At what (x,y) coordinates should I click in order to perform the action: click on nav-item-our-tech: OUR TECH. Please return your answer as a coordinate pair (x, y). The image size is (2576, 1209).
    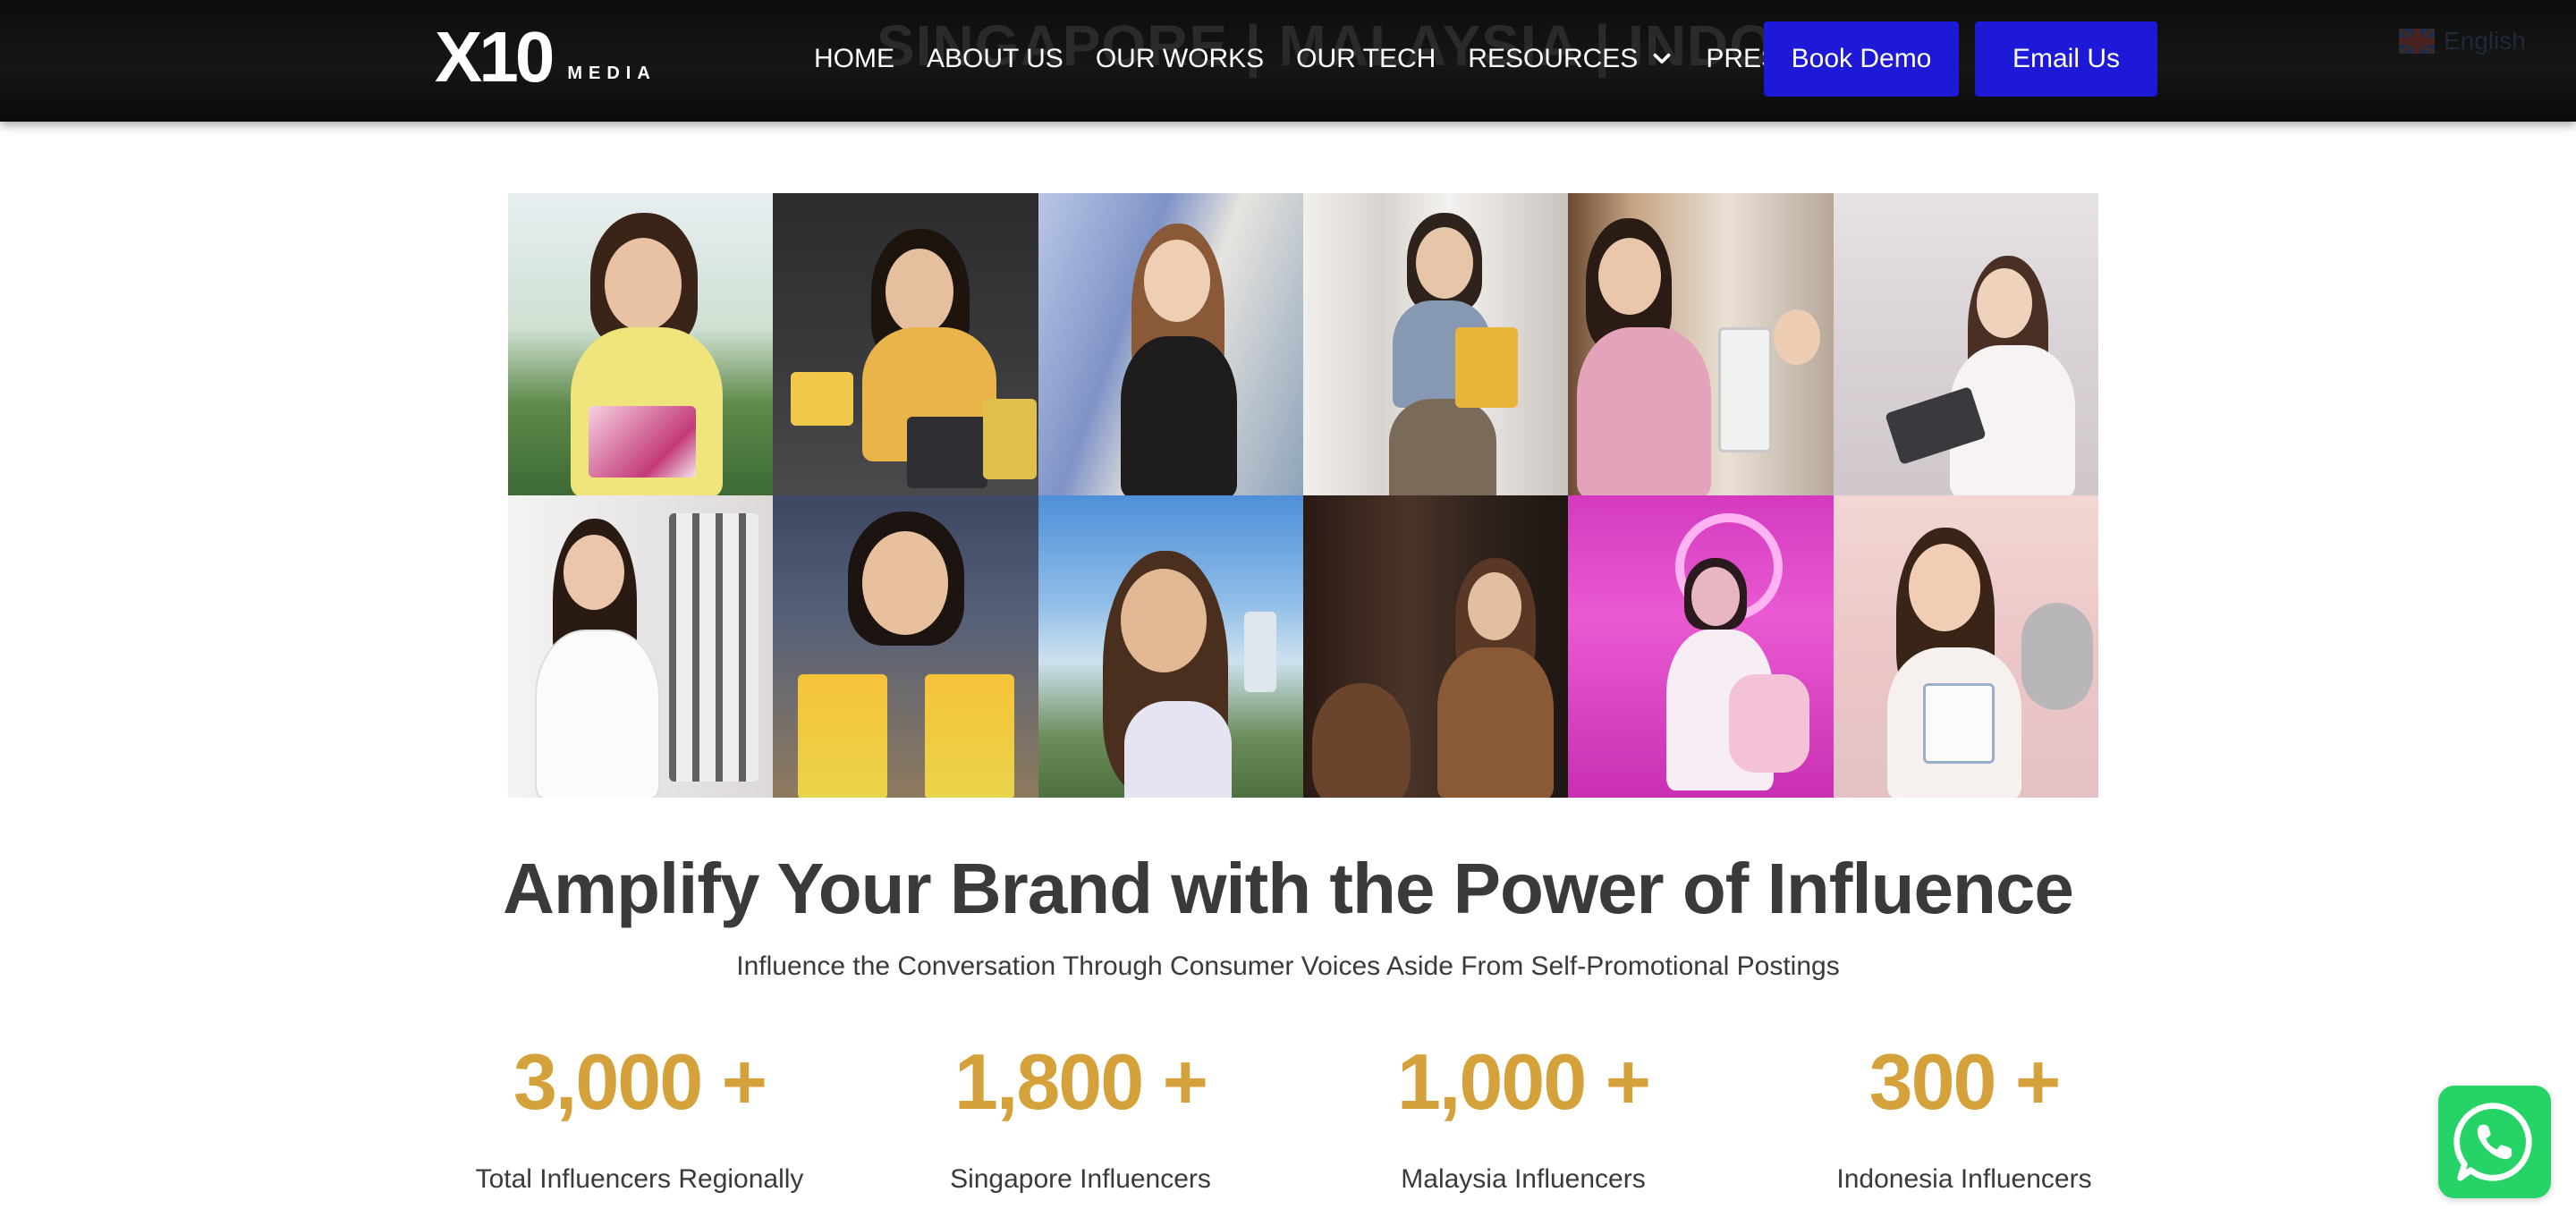
    Looking at the image, I should click on (1366, 59).